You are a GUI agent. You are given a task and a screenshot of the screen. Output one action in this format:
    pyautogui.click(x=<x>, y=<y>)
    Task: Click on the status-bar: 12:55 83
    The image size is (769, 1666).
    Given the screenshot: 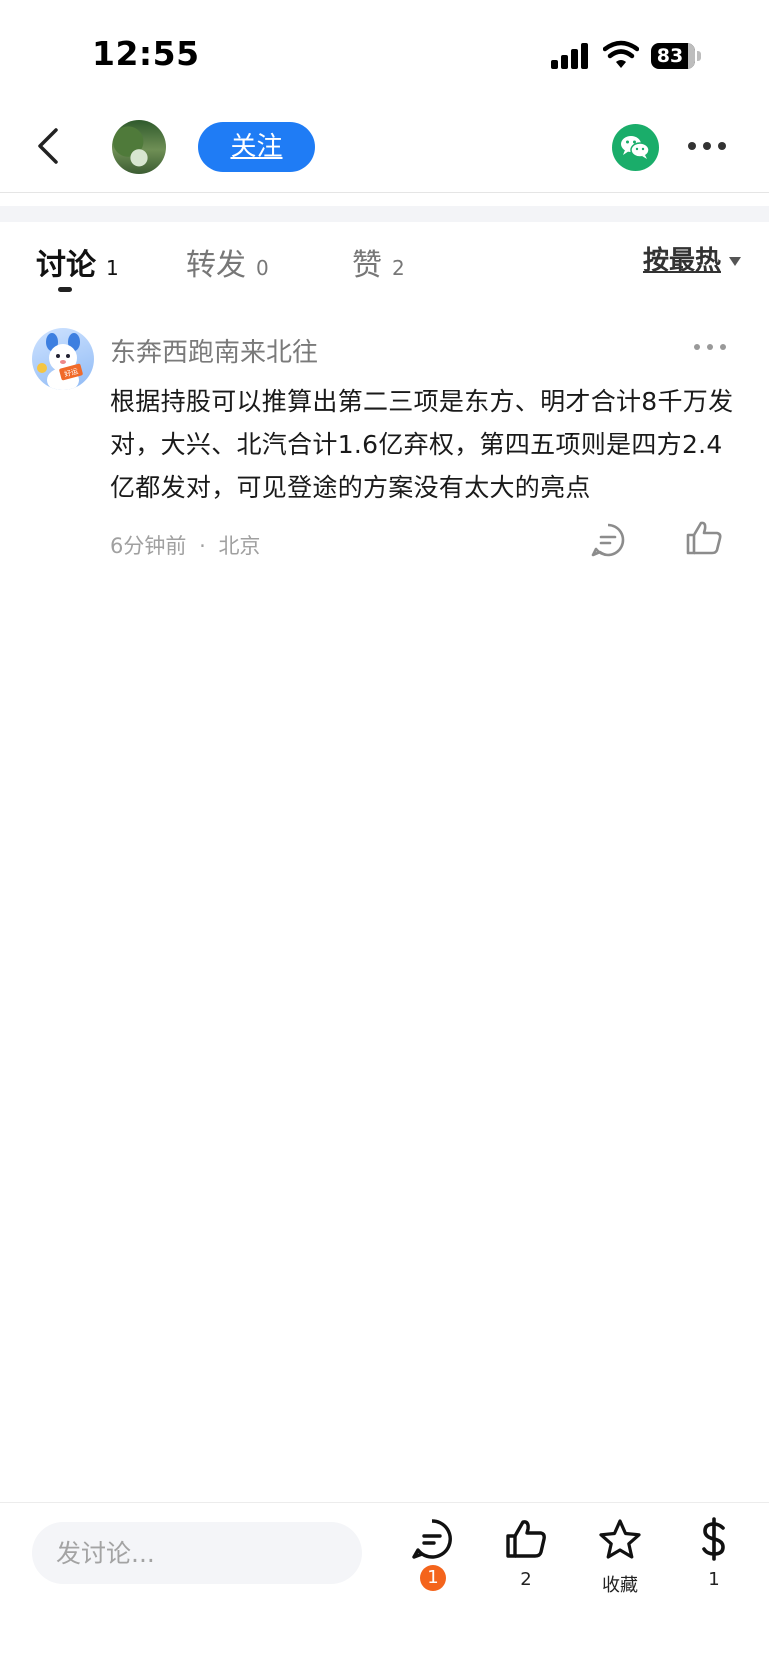 What is the action you would take?
    pyautogui.click(x=384, y=50)
    